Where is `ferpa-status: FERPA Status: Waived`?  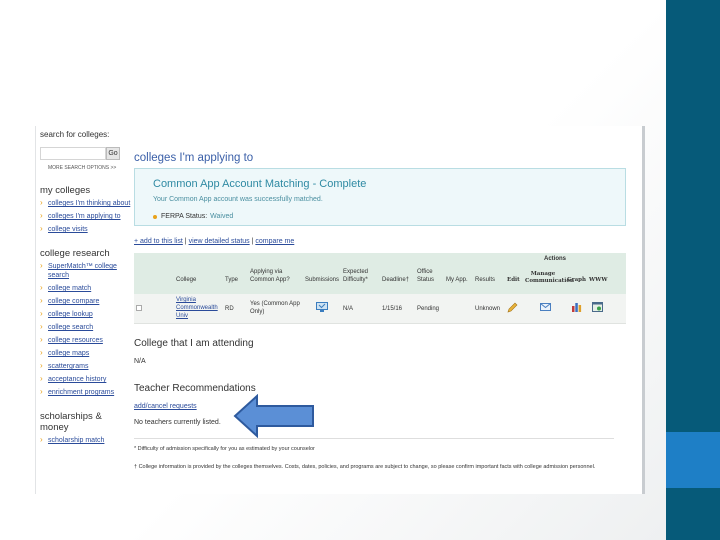
ferpa-status: FERPA Status: Waived is located at coordinates (193, 216).